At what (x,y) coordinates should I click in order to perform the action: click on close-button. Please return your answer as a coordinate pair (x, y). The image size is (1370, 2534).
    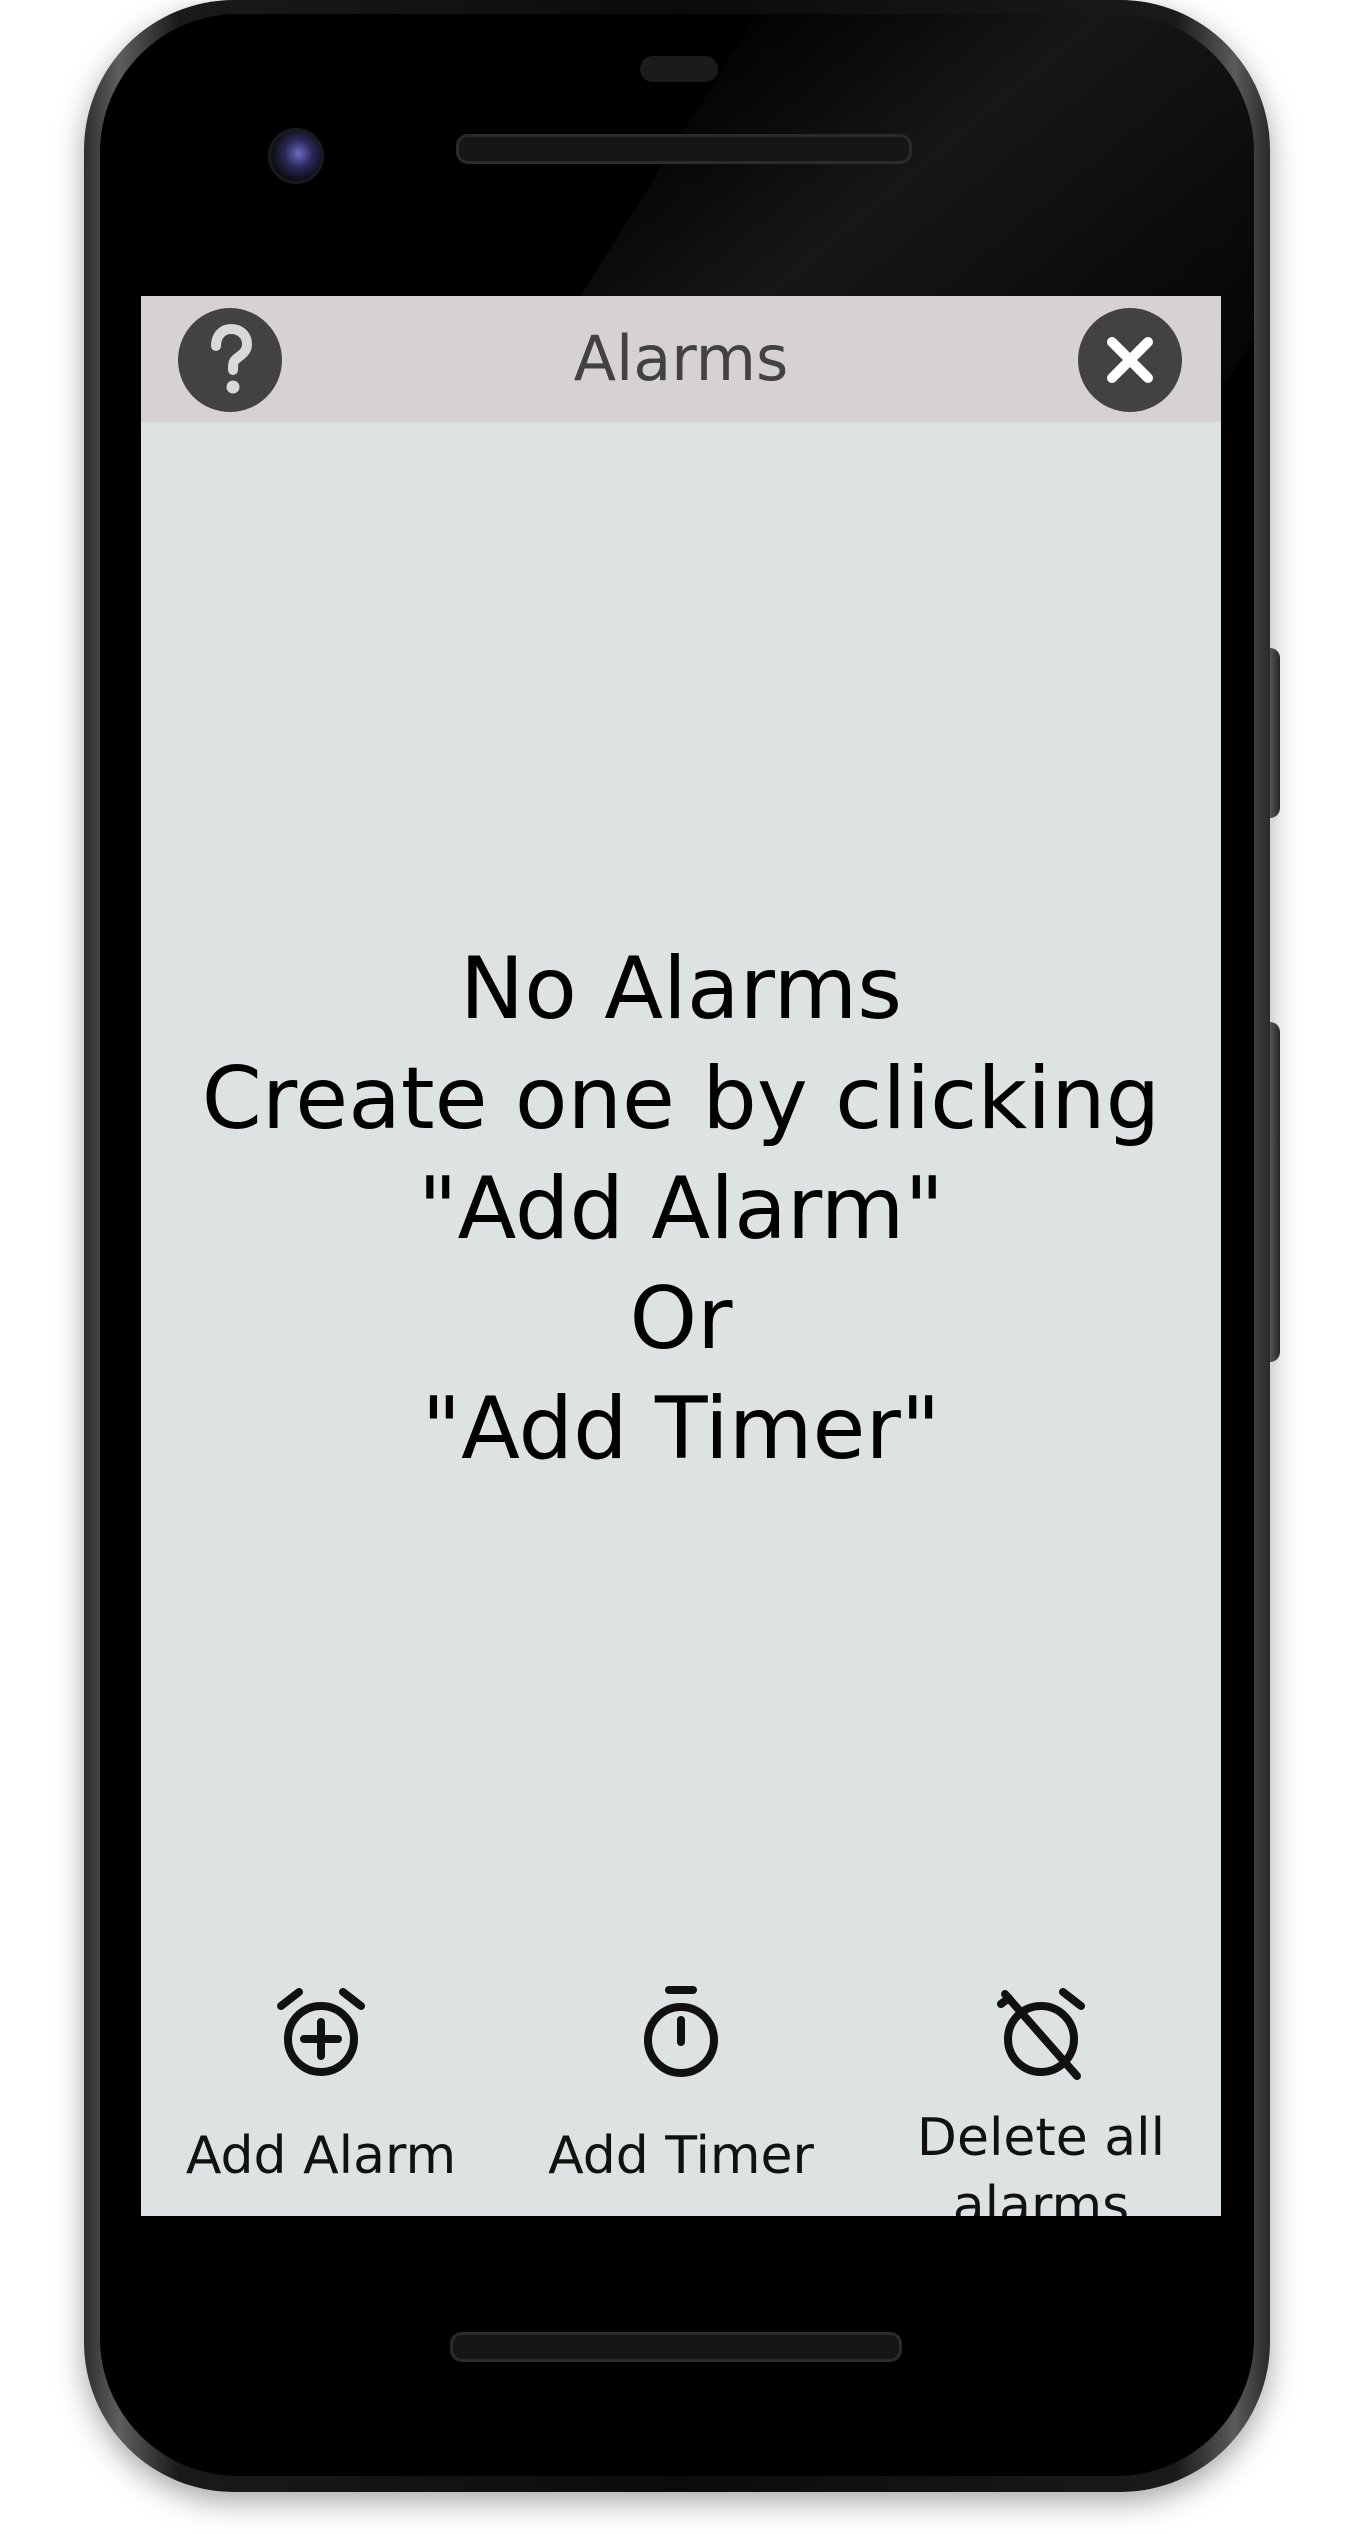
    Looking at the image, I should click on (1130, 360).